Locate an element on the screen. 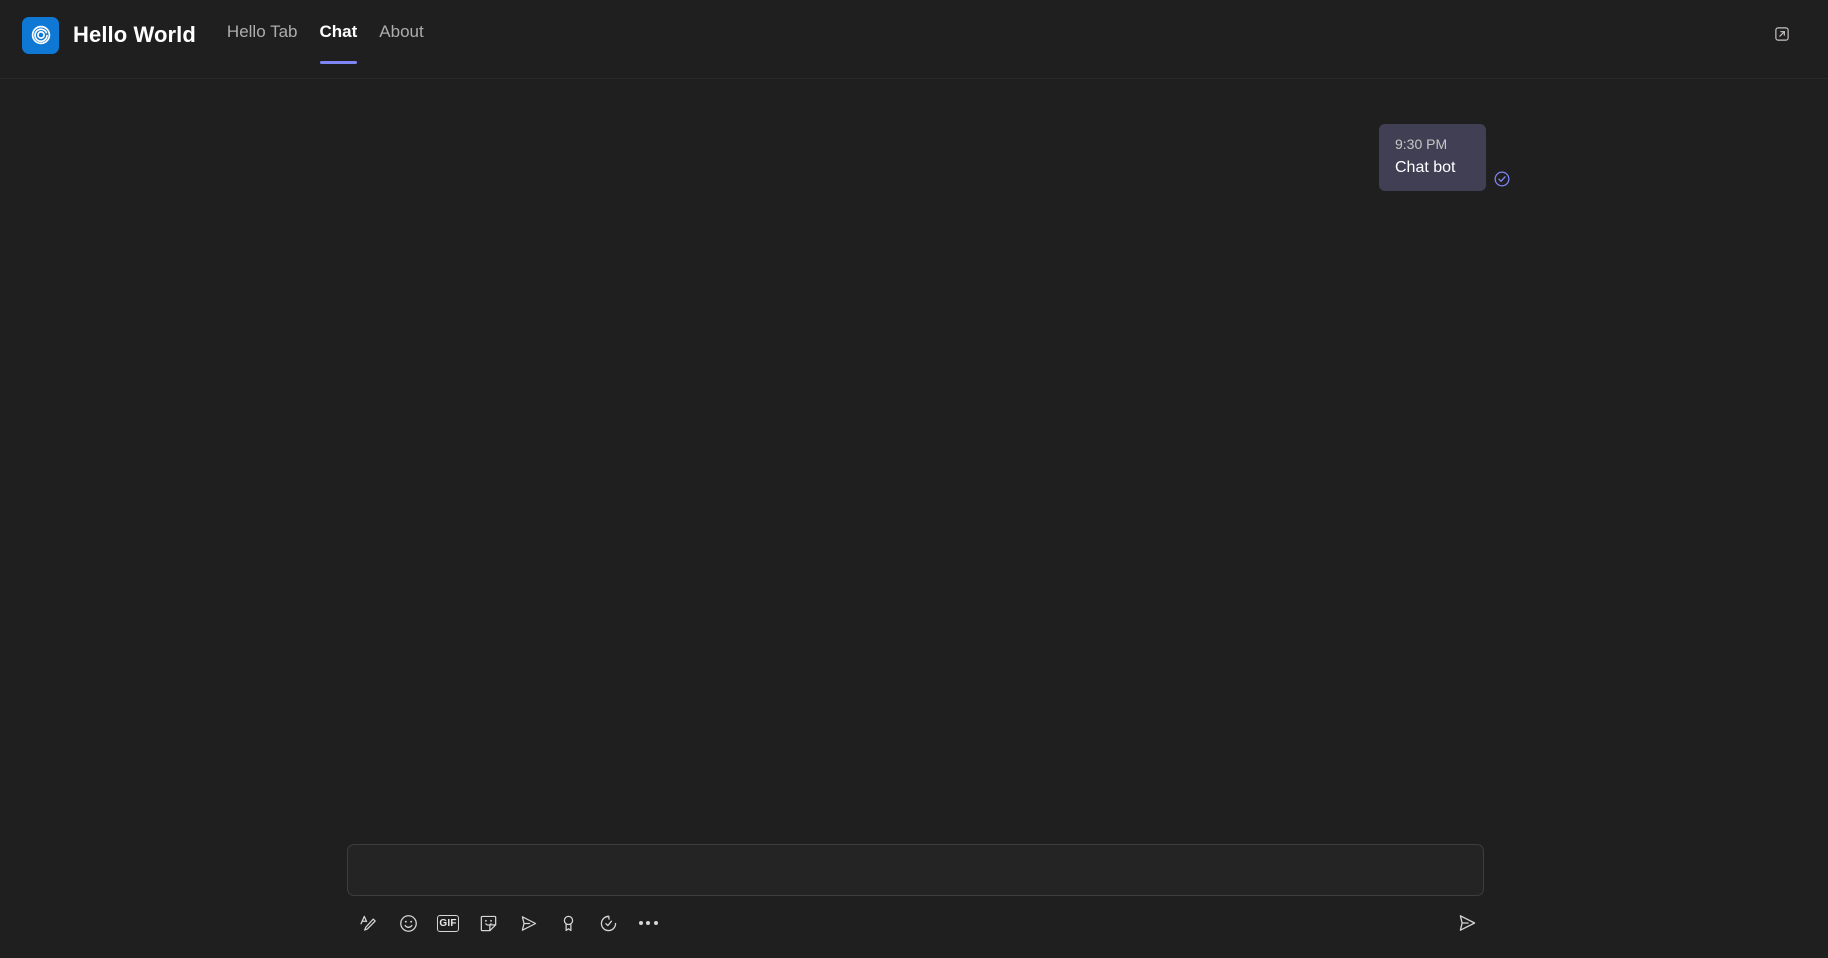  tab-label: Chat is located at coordinates (338, 31).